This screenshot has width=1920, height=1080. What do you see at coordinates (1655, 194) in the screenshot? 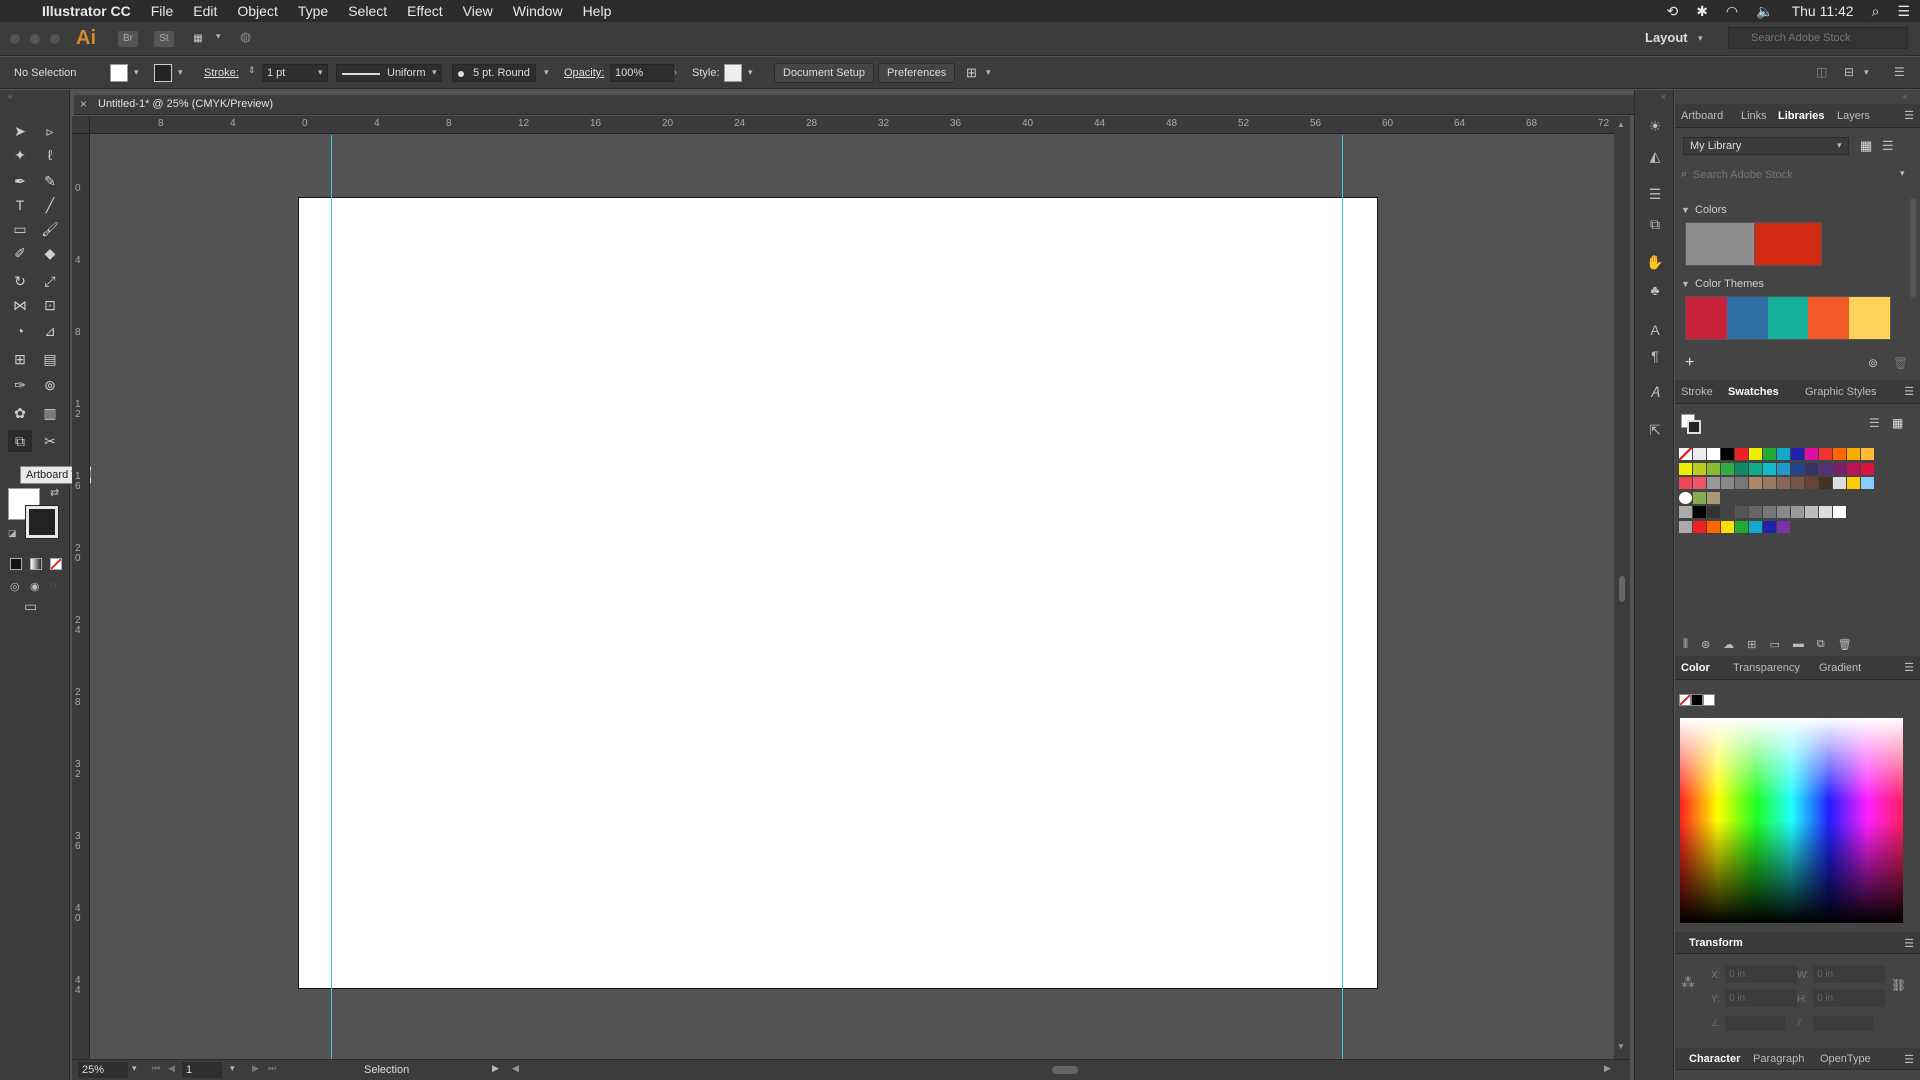
I see `align-panel-icon: ☰` at bounding box center [1655, 194].